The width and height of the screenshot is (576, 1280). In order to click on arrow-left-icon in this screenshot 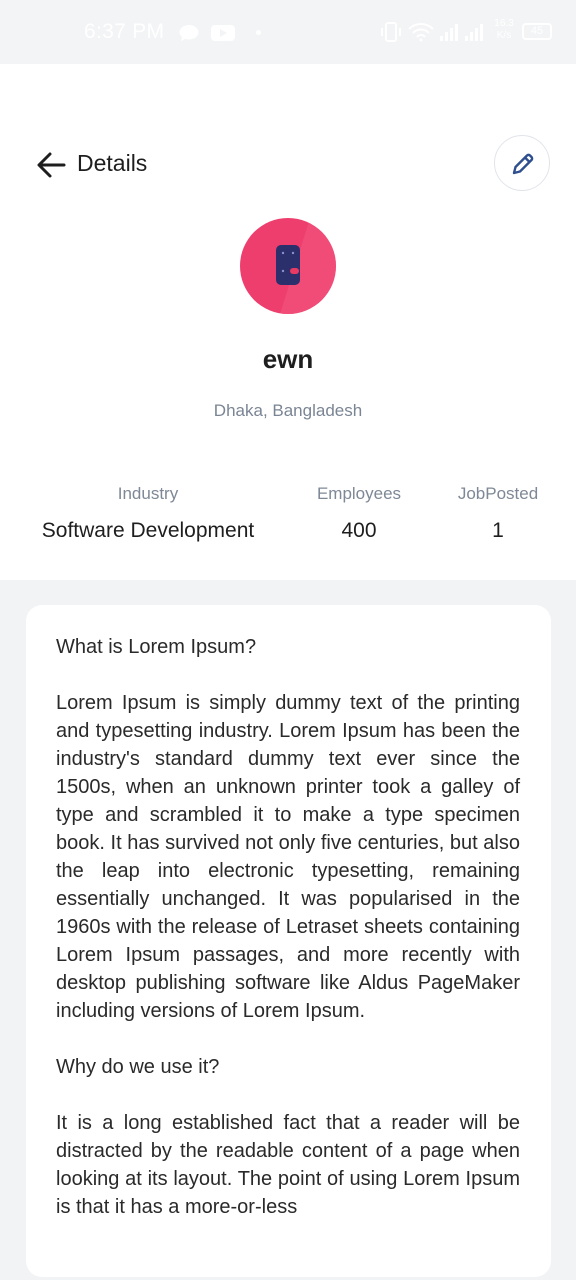, I will do `click(51, 165)`.